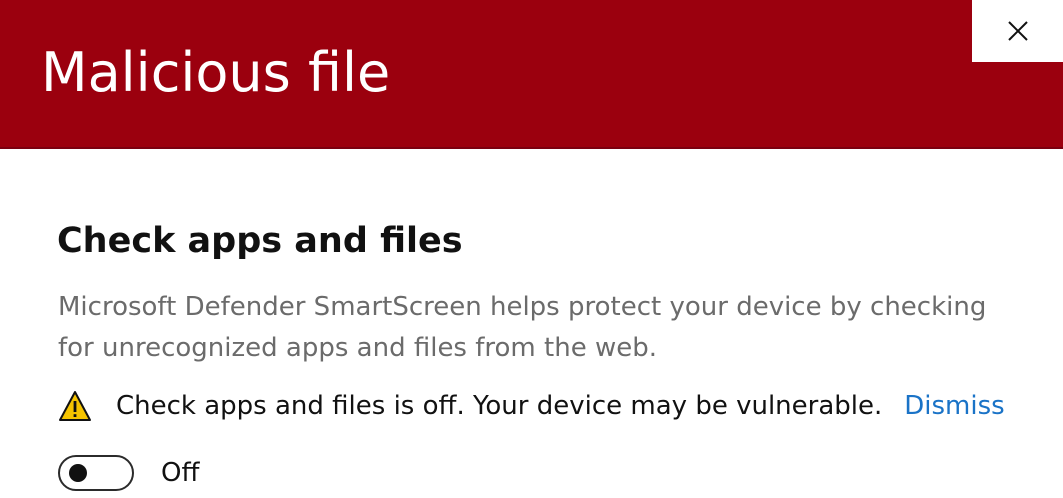  Describe the element at coordinates (96, 473) in the screenshot. I see `check-apps-toggle` at that location.